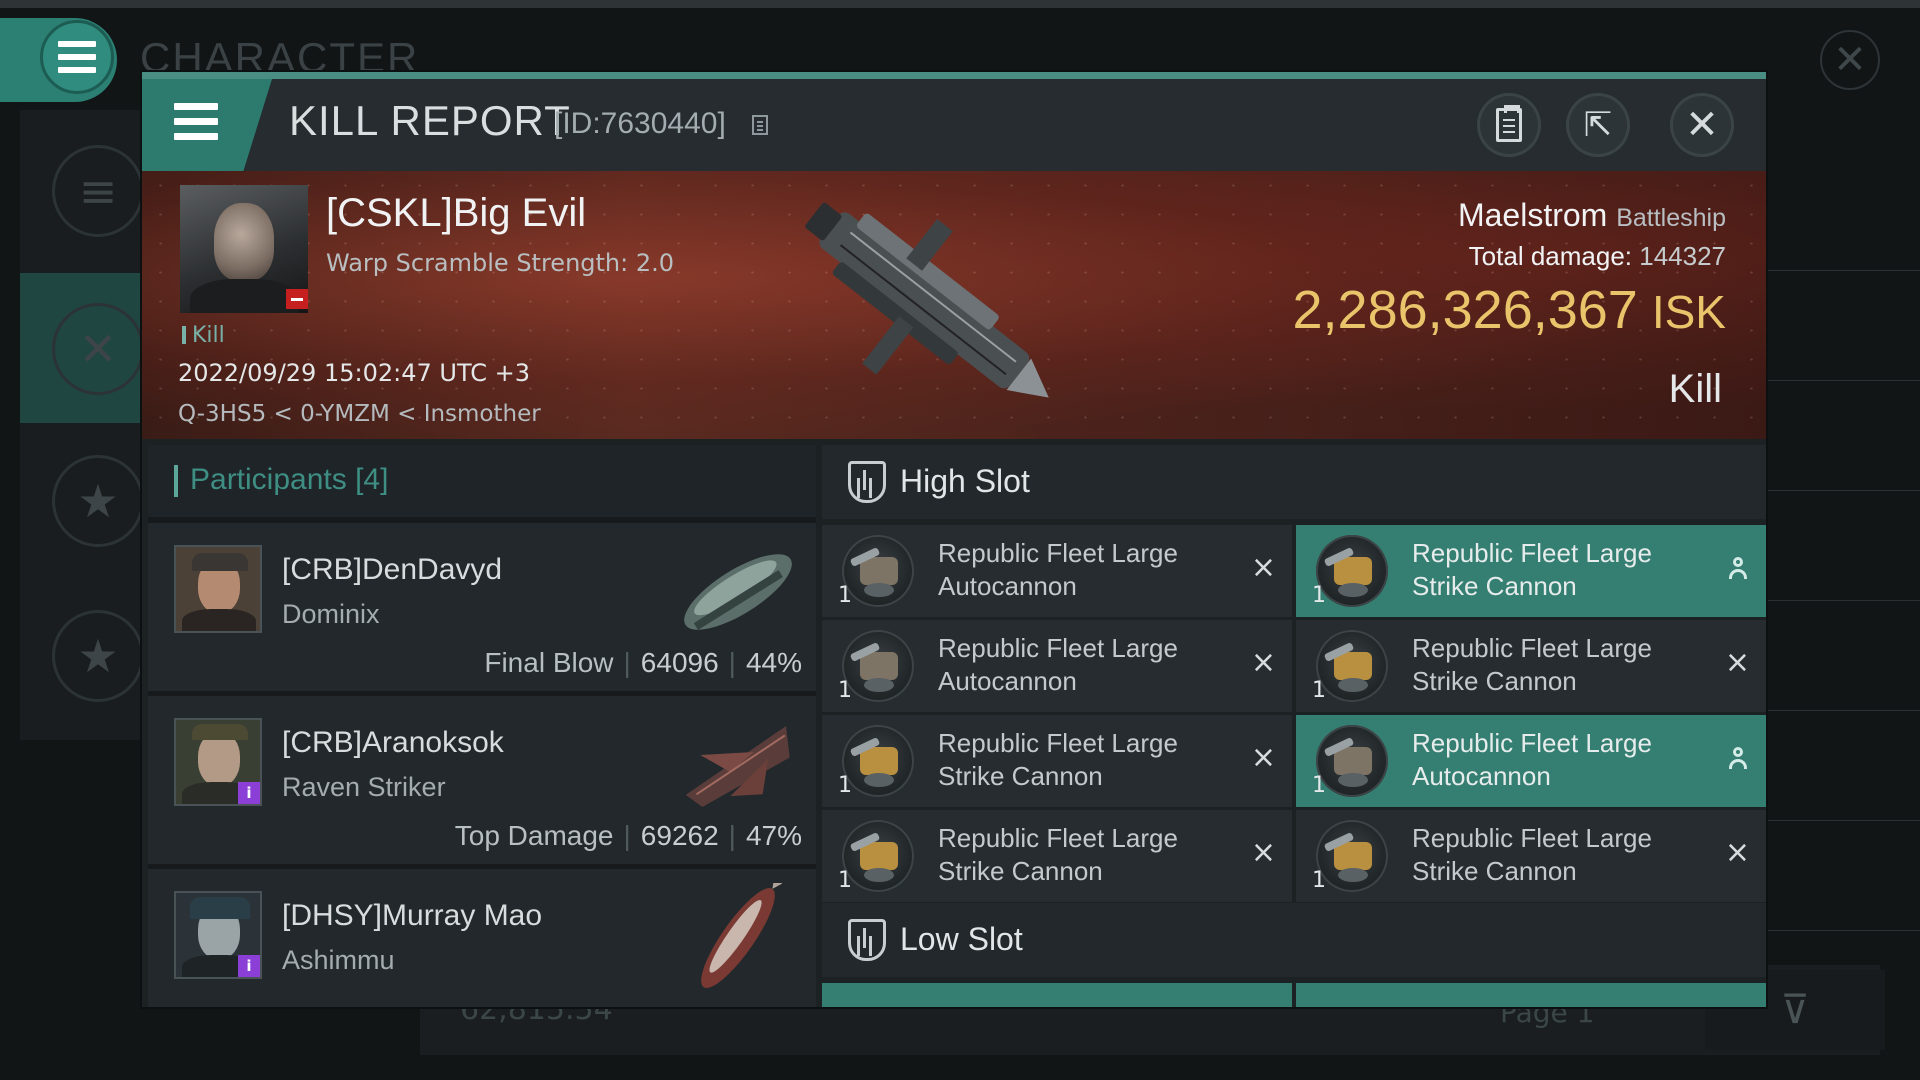  Describe the element at coordinates (364, 787) in the screenshot. I see `participant-ship: Raven Striker` at that location.